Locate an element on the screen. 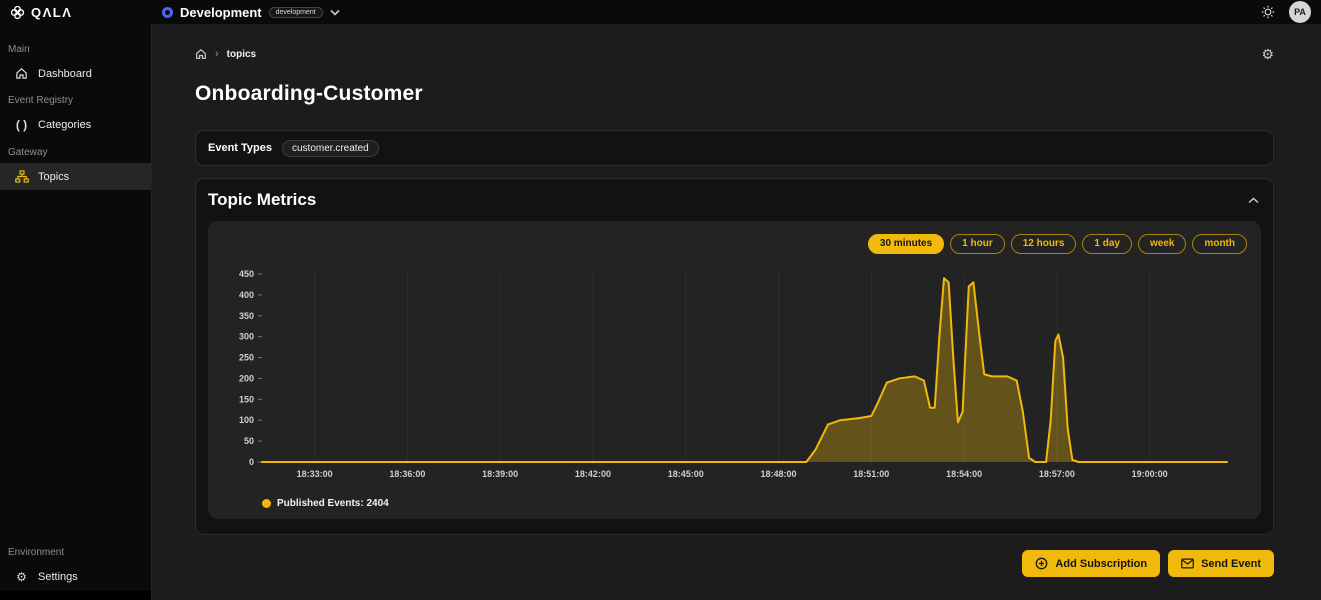 The width and height of the screenshot is (1321, 600). sidebar-item-categories: ( ) Categories is located at coordinates (75, 125).